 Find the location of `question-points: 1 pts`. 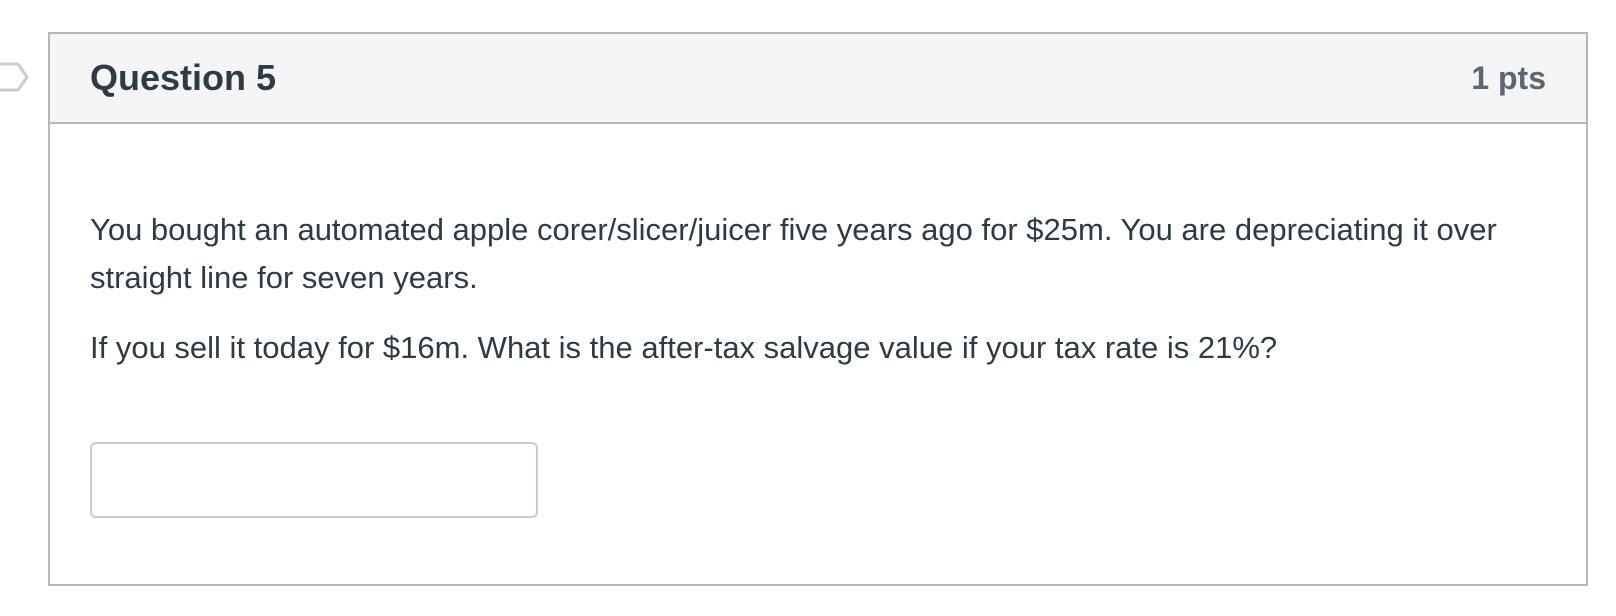

question-points: 1 pts is located at coordinates (1508, 77).